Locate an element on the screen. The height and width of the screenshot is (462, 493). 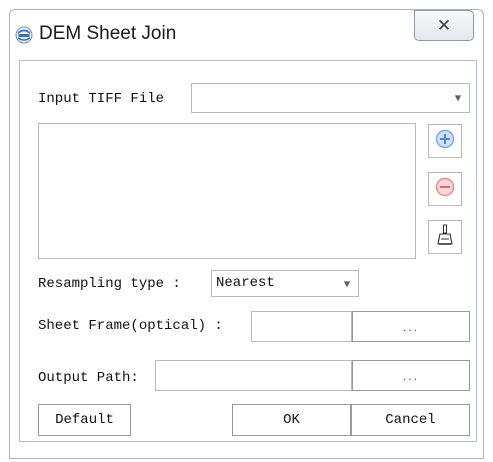
input-tiff-combo: ▼ is located at coordinates (330, 98).